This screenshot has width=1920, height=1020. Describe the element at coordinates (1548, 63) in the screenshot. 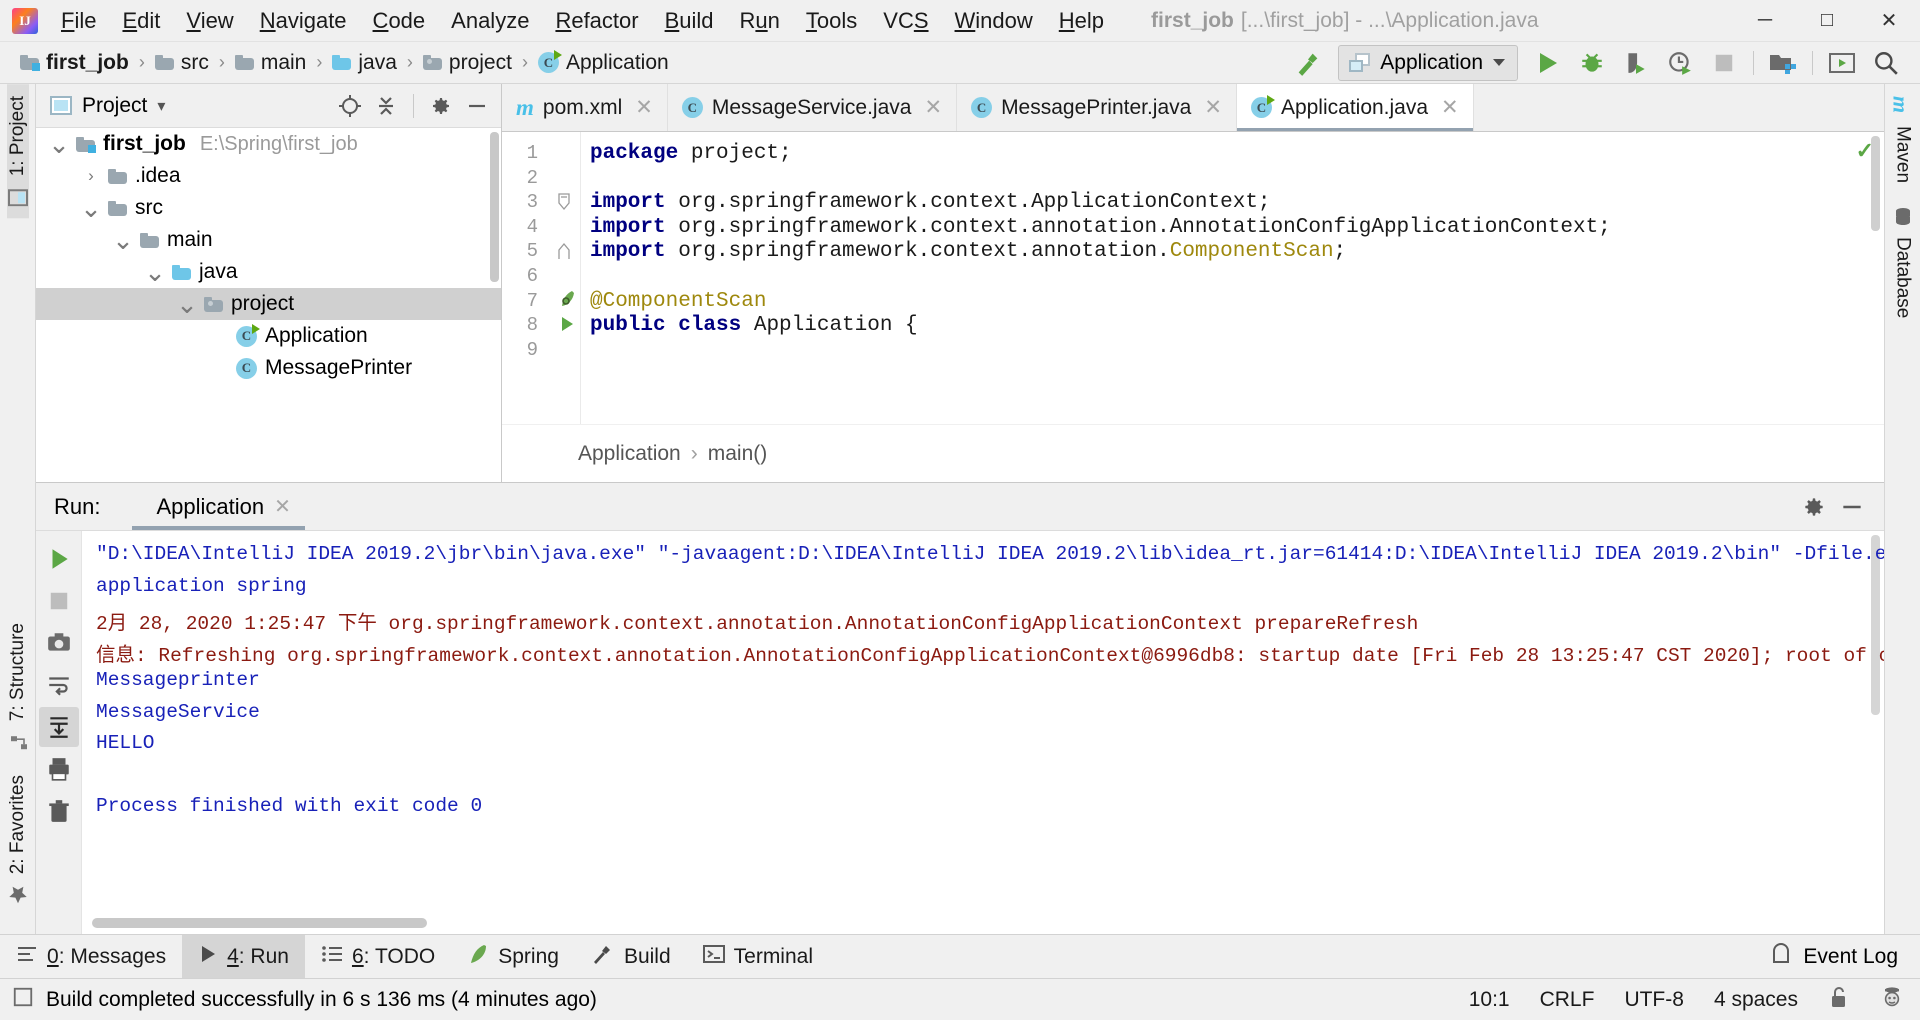

I see `run-button` at that location.